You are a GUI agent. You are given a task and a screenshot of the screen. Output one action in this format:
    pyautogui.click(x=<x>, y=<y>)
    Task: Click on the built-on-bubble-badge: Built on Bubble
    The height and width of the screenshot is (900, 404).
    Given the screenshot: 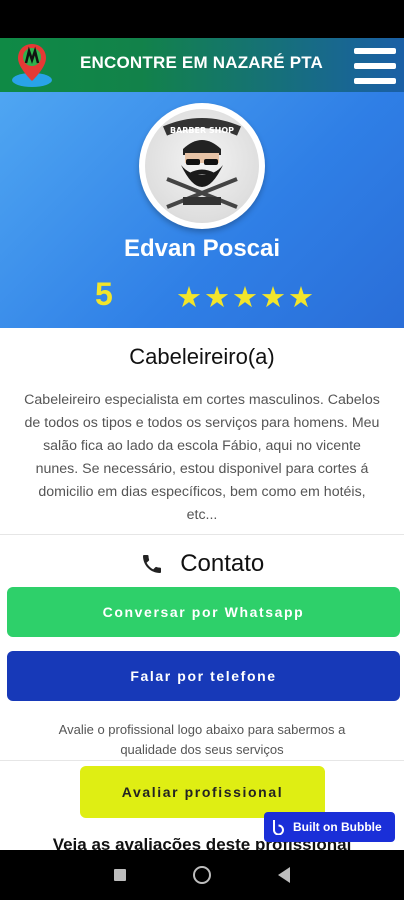 What is the action you would take?
    pyautogui.click(x=329, y=827)
    